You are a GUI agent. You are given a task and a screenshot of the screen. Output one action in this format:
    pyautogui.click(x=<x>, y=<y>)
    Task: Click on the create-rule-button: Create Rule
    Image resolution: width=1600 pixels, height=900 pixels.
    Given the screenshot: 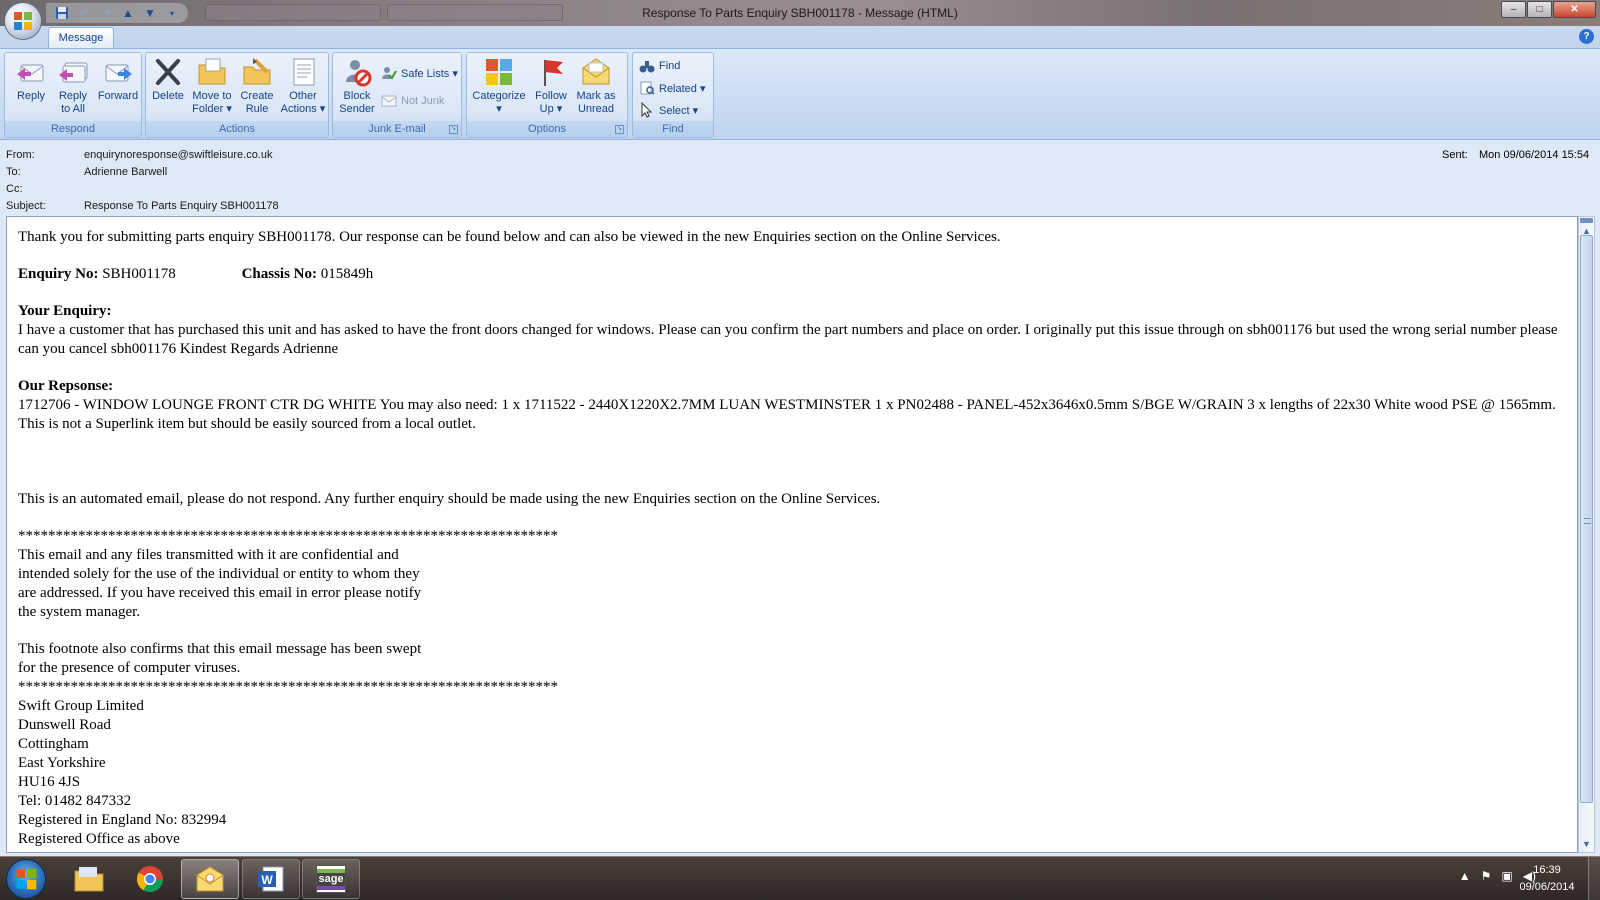 What is the action you would take?
    pyautogui.click(x=257, y=89)
    